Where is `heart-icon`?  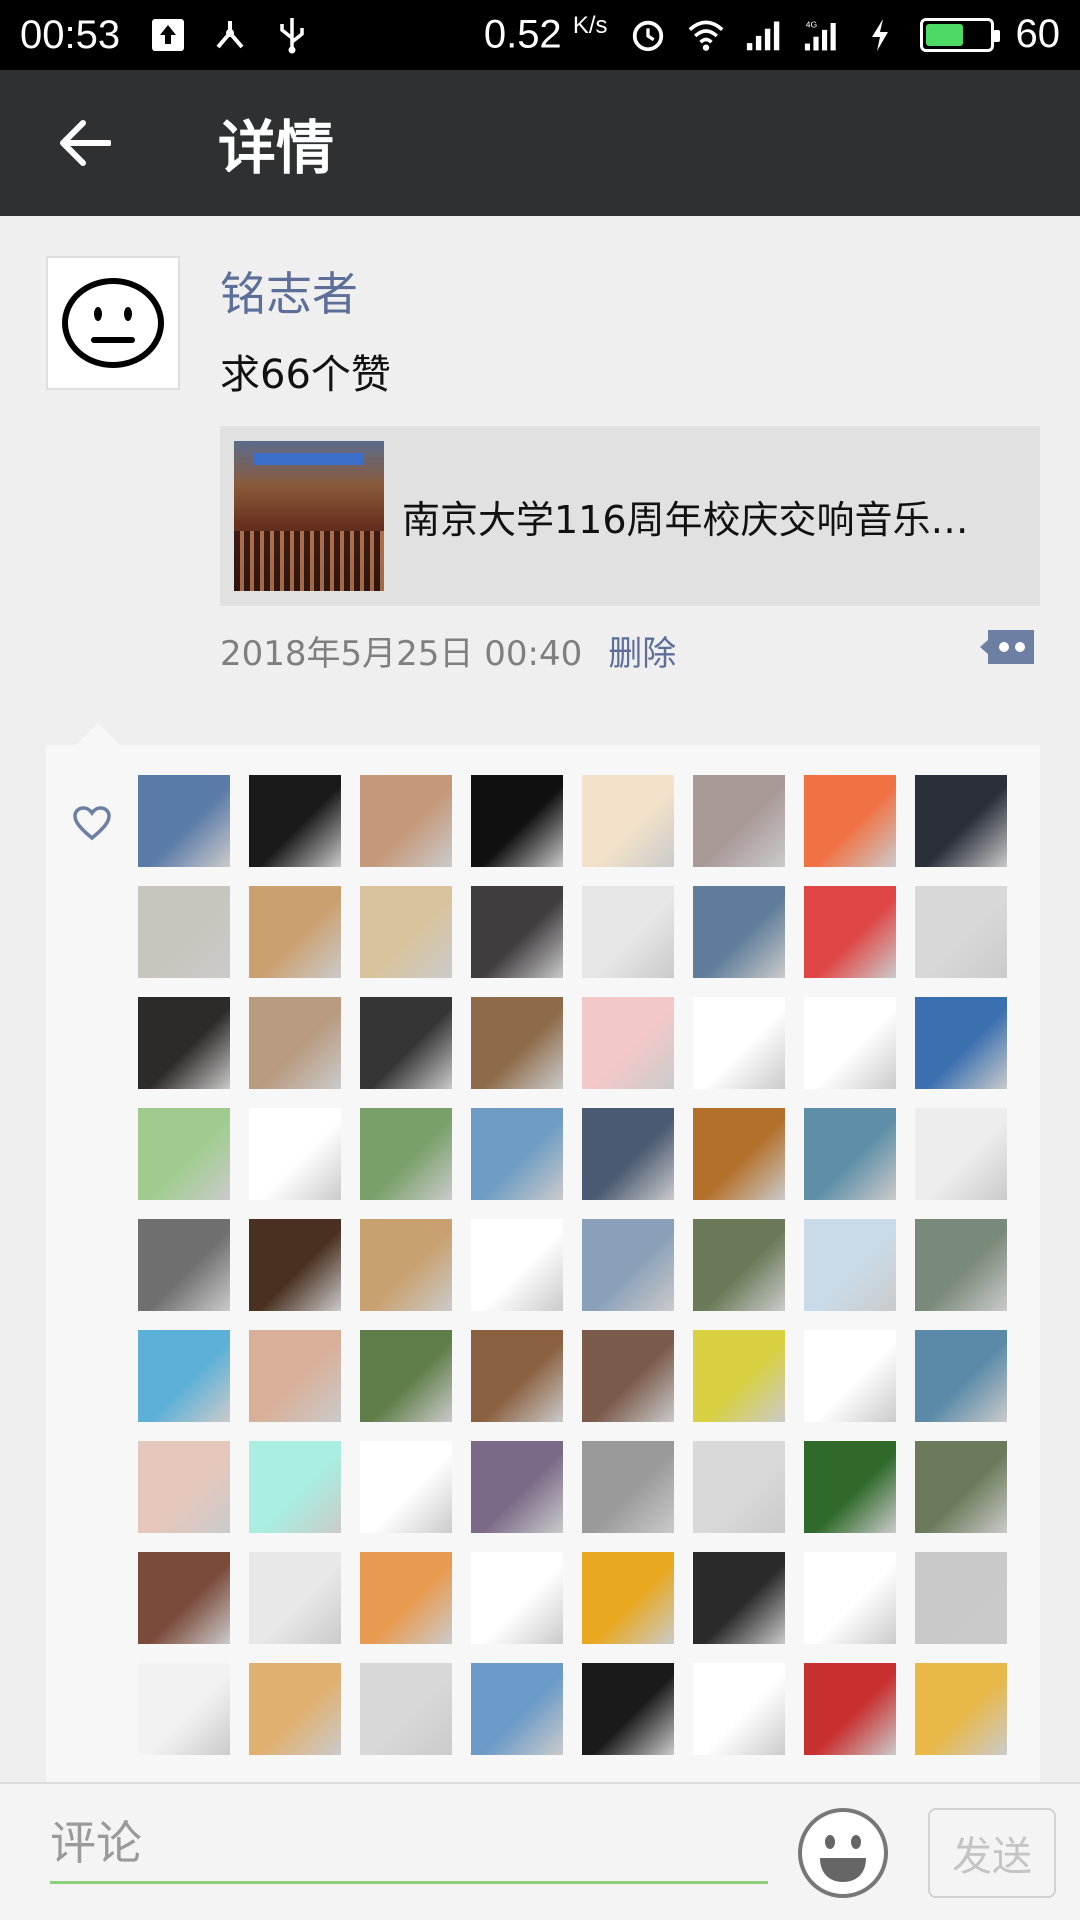
heart-icon is located at coordinates (92, 825).